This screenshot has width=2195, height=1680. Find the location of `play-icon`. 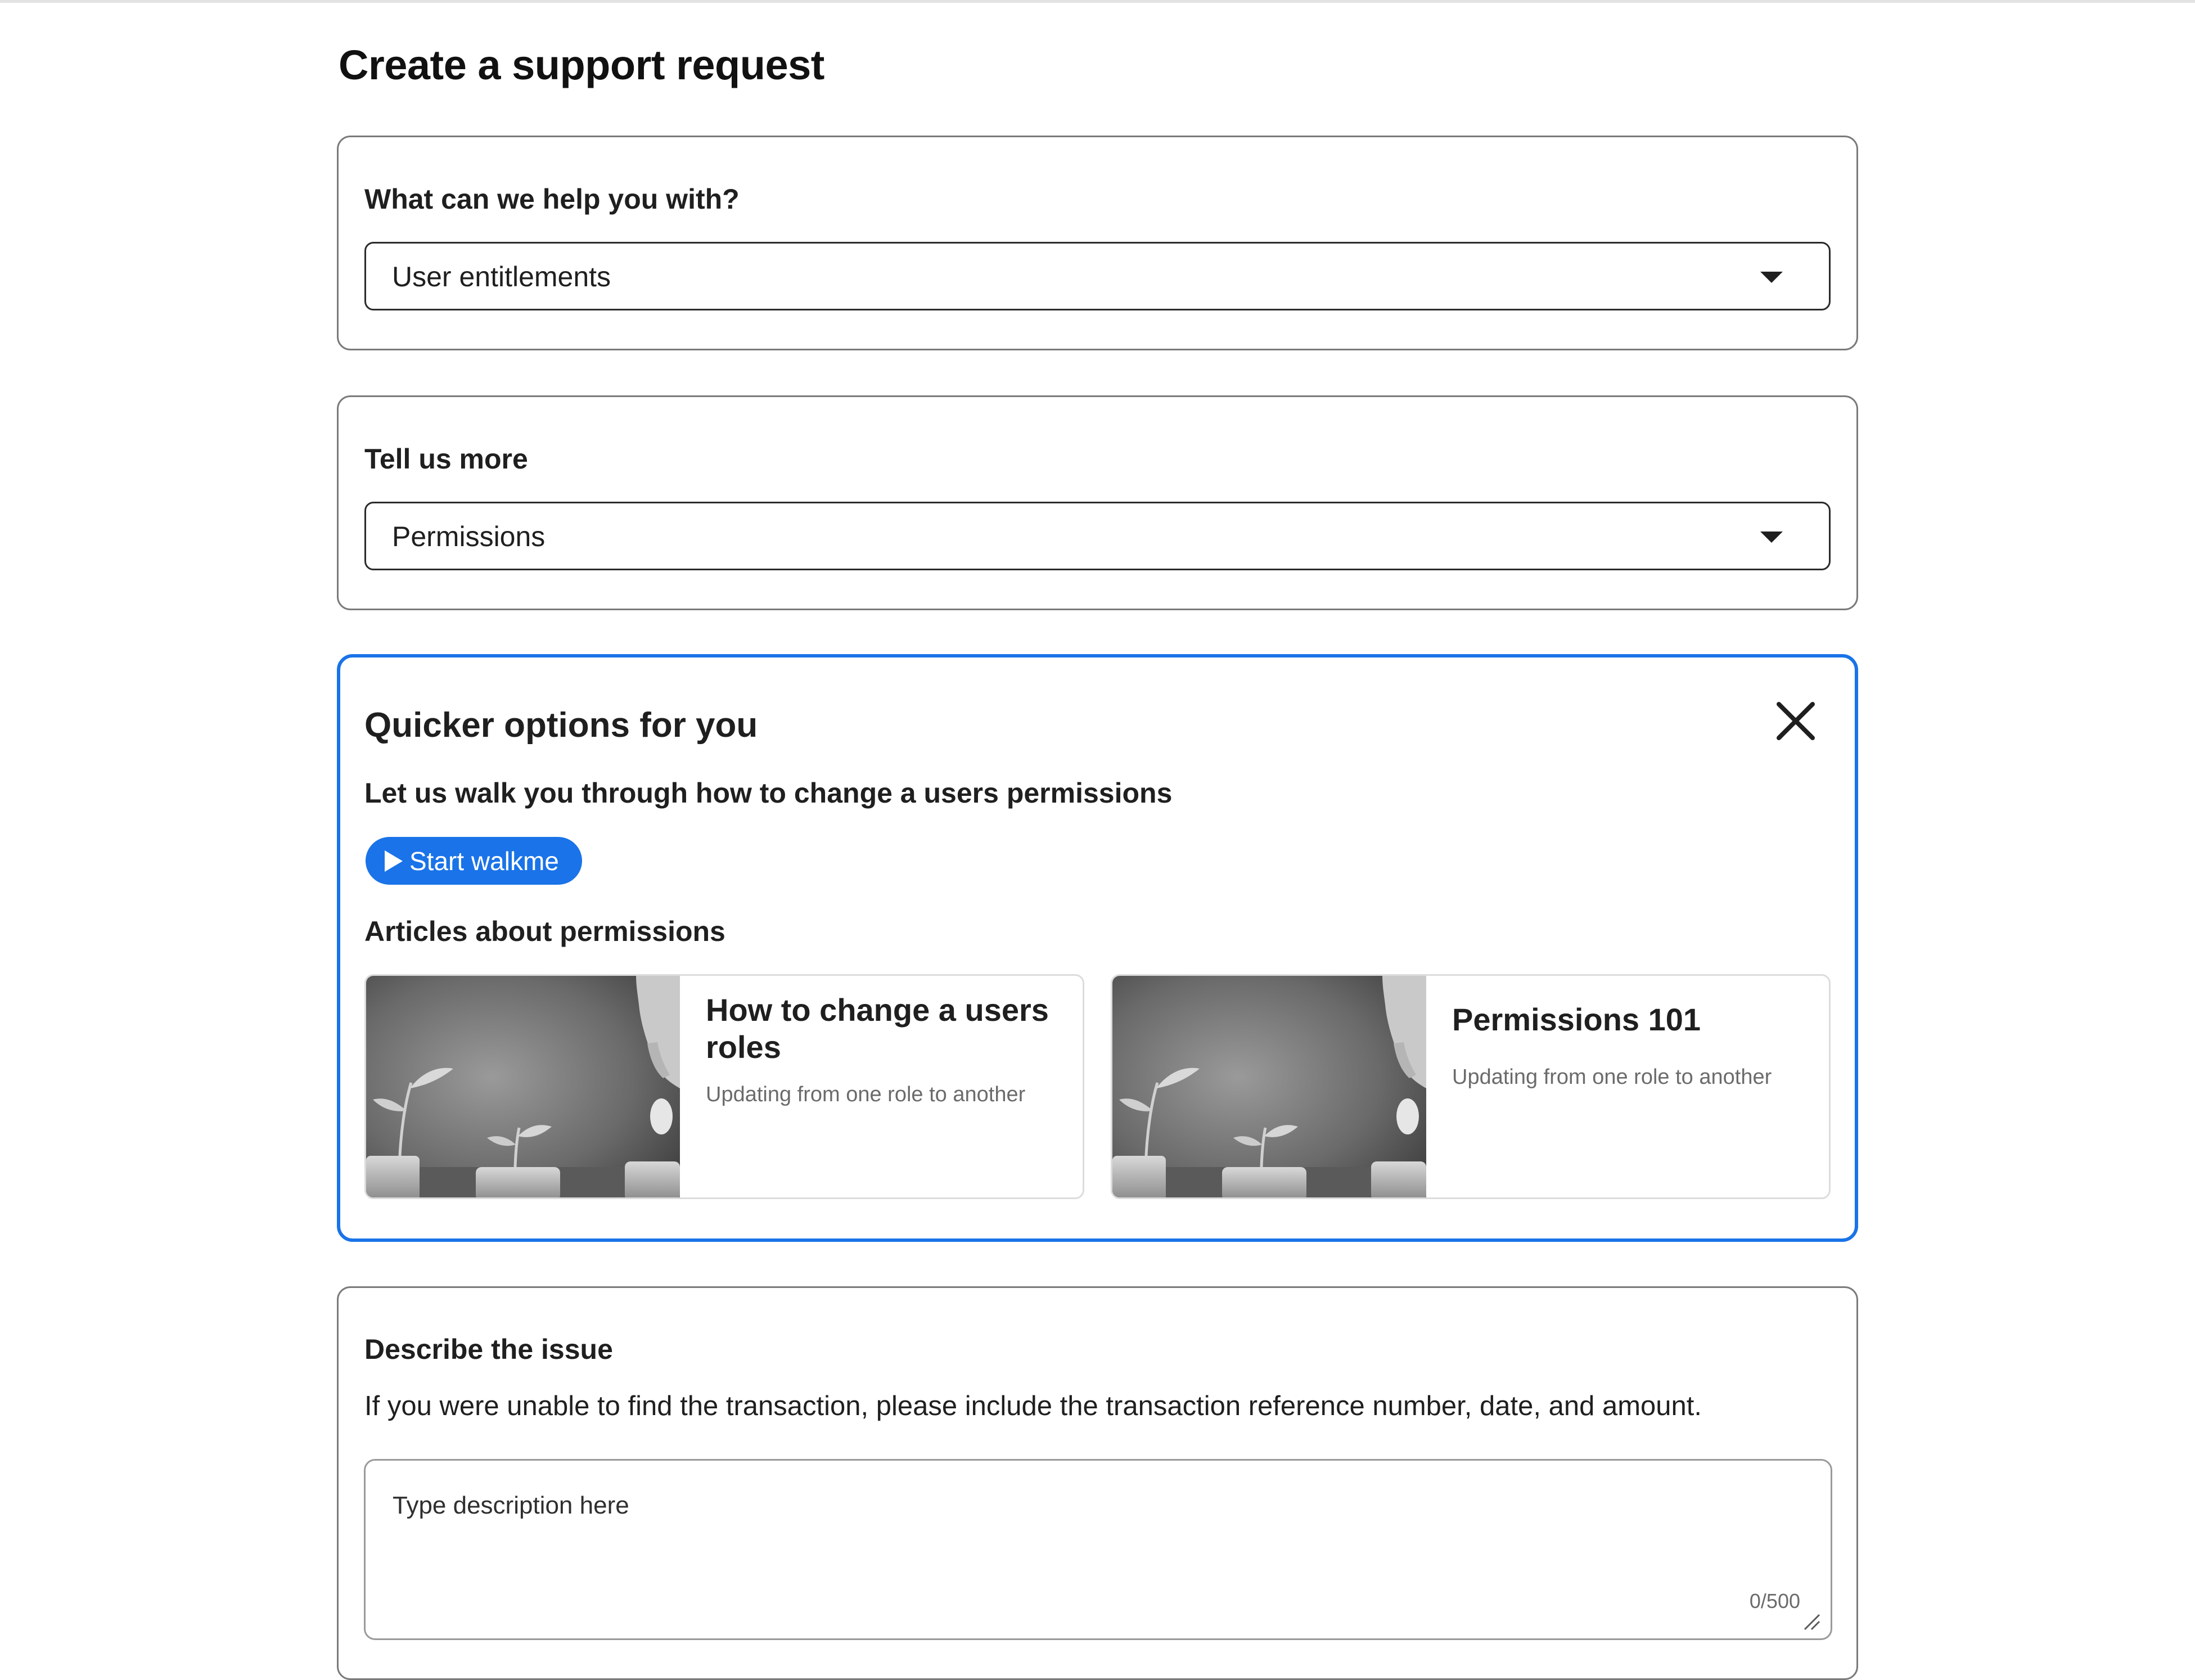

play-icon is located at coordinates (394, 861).